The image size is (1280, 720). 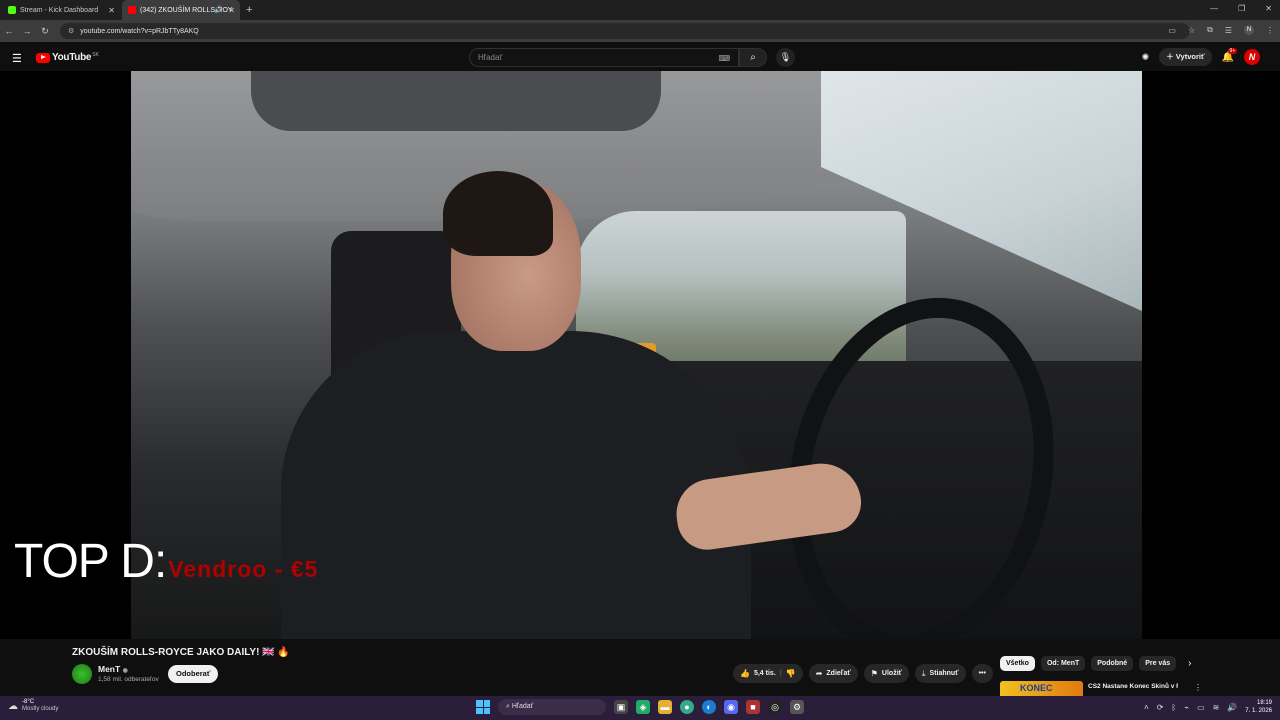 I want to click on search-input: Hľadať ⌨, so click(x=604, y=57).